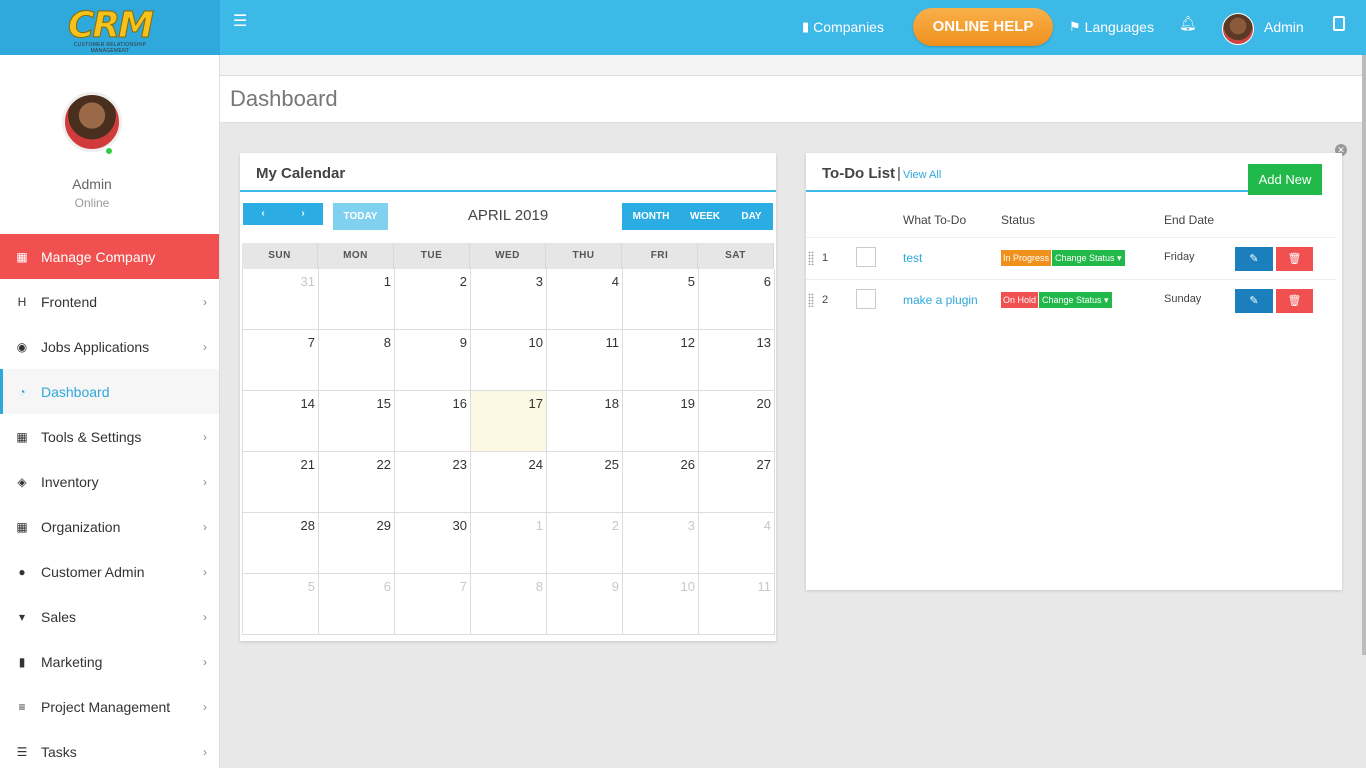  What do you see at coordinates (111, 25) in the screenshot?
I see `logo-text: CRM` at bounding box center [111, 25].